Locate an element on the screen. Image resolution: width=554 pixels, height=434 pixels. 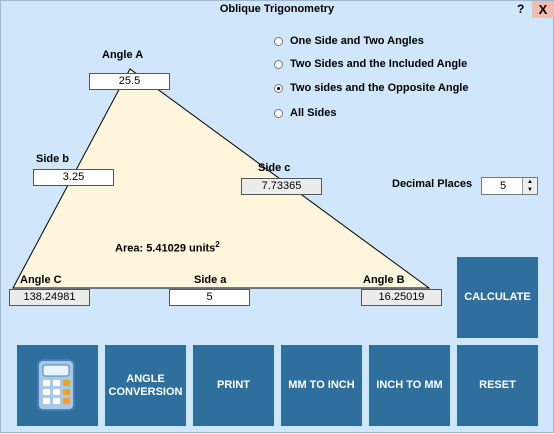
side-a-label: Side a is located at coordinates (210, 280).